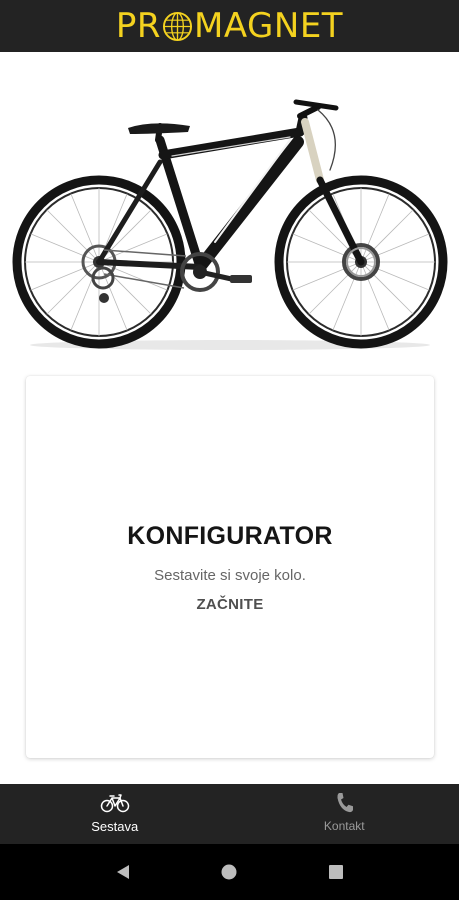 The image size is (459, 900). I want to click on back-button, so click(123, 872).